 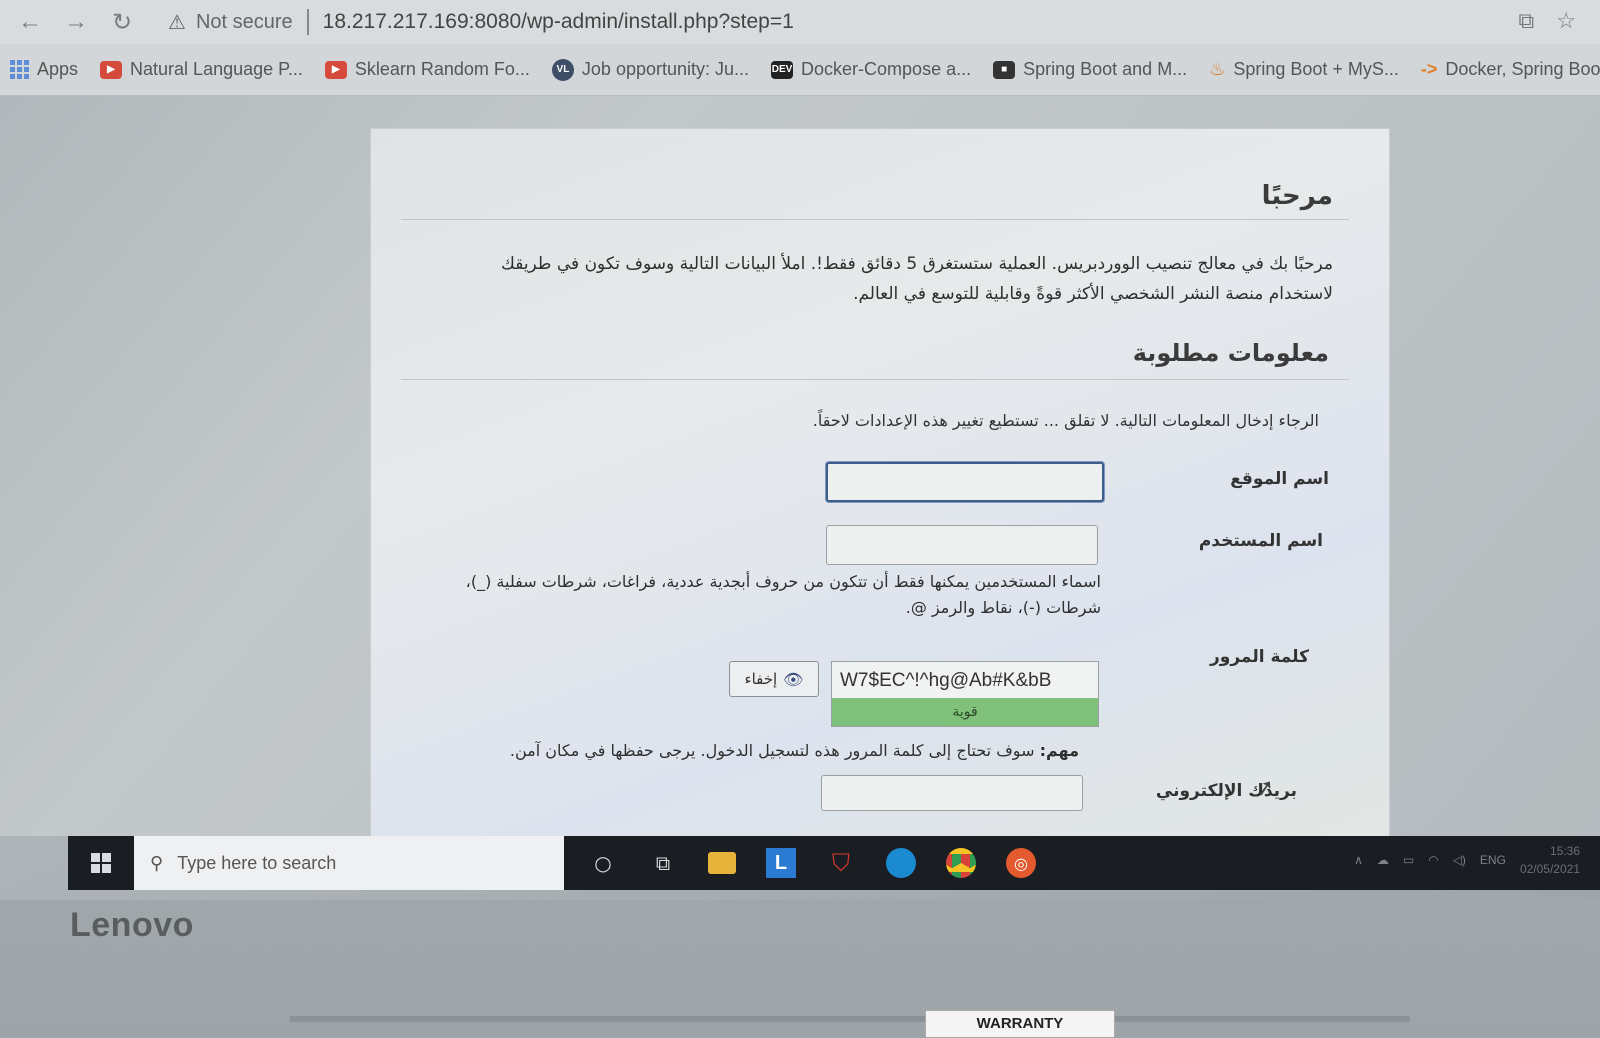 What do you see at coordinates (1259, 657) in the screenshot?
I see `password-label: كلمة المرور` at bounding box center [1259, 657].